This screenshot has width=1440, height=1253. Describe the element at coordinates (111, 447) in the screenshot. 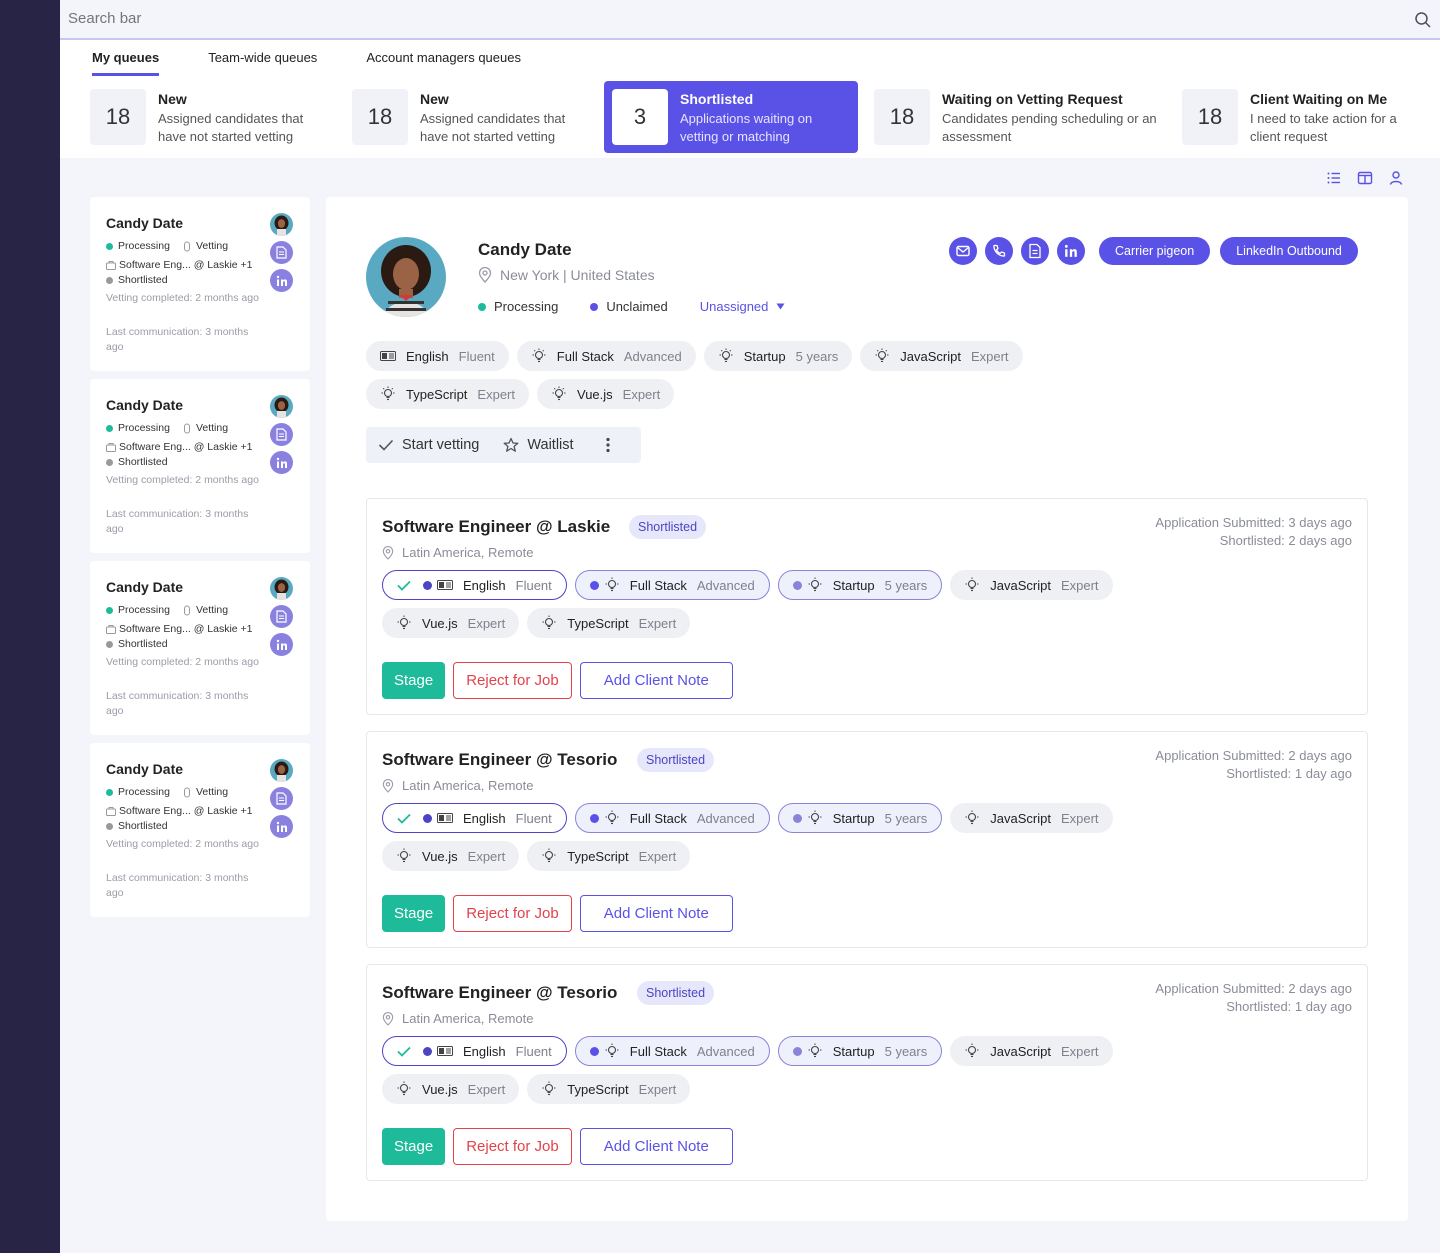

I see `briefcase-icon` at that location.